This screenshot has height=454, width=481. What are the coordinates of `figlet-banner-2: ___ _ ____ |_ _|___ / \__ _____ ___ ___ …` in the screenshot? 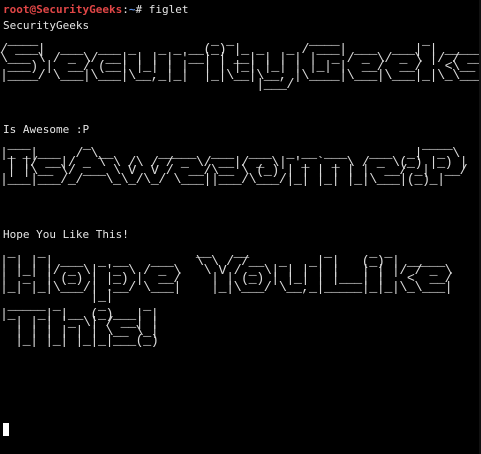 It's located at (234, 163).